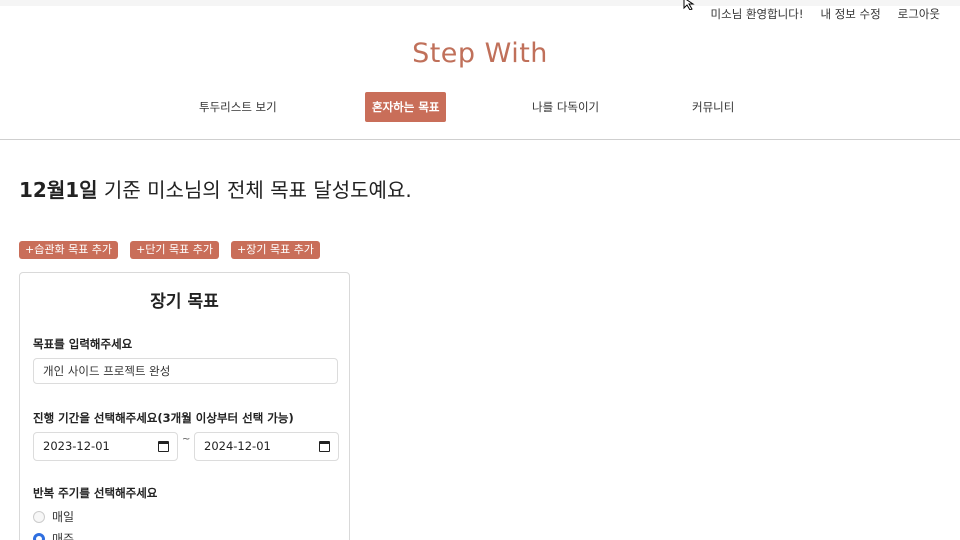 Image resolution: width=960 pixels, height=540 pixels. I want to click on goal-input: 개인 사이드 프로젝트 완성, so click(185, 371).